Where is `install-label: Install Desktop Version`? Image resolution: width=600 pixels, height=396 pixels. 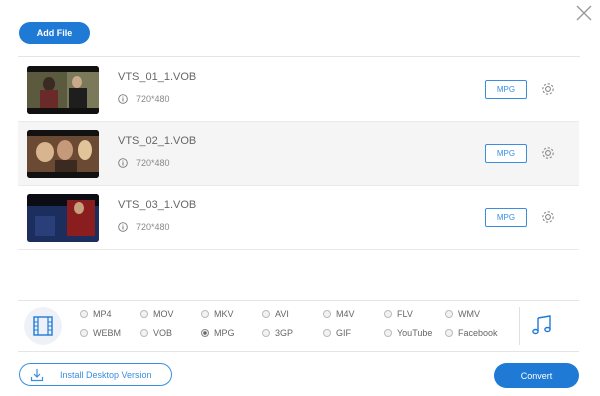 install-label: Install Desktop Version is located at coordinates (106, 374).